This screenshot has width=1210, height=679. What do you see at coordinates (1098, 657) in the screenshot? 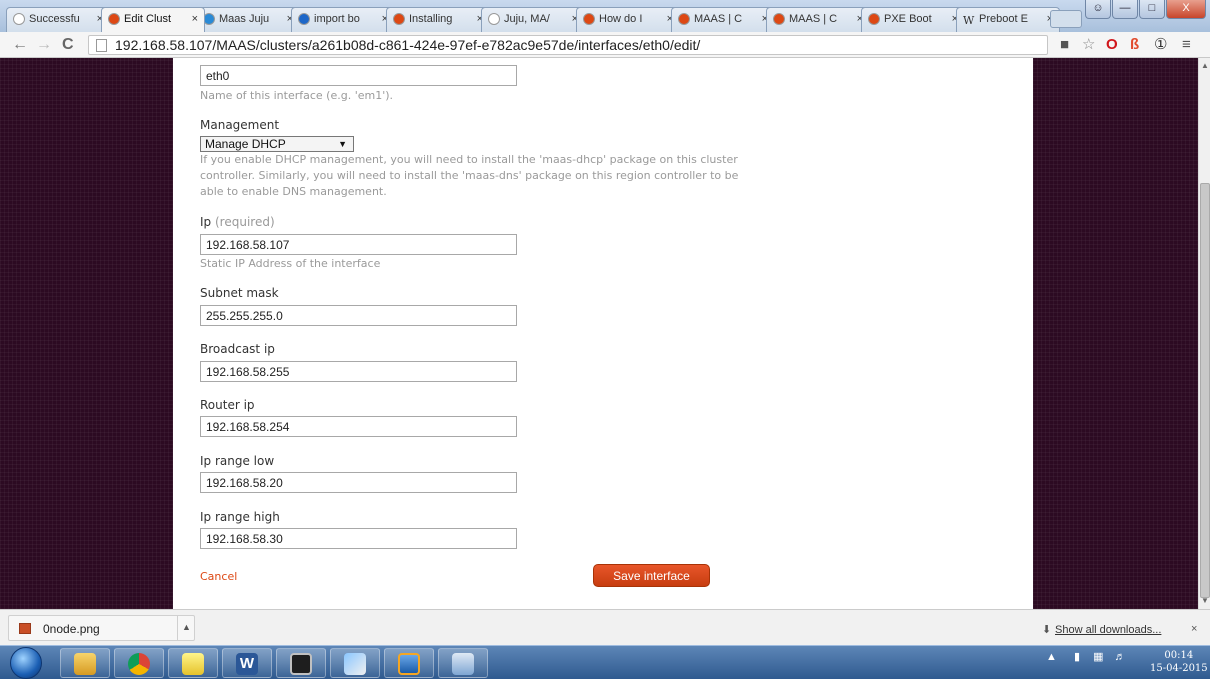
I see `signal-icon: ▦` at bounding box center [1098, 657].